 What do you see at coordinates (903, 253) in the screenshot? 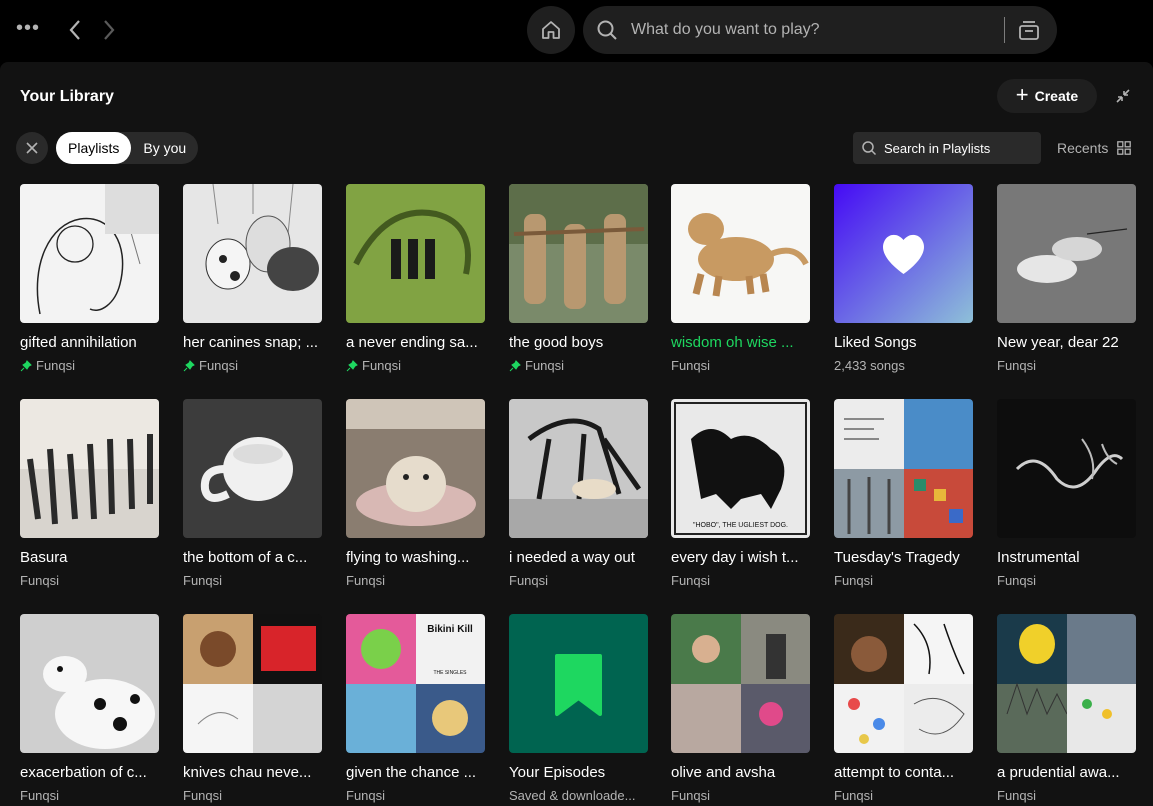
I see `liked-songs-cover` at bounding box center [903, 253].